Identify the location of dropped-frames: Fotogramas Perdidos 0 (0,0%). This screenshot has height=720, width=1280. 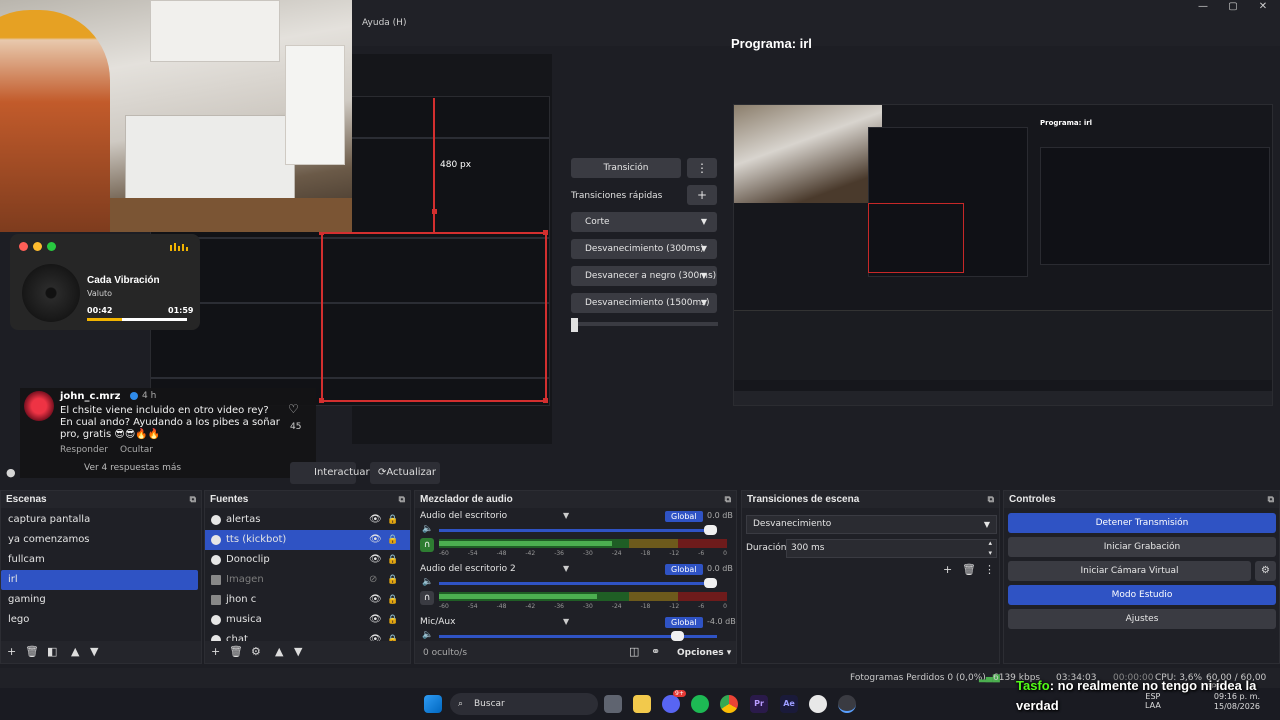
(918, 678).